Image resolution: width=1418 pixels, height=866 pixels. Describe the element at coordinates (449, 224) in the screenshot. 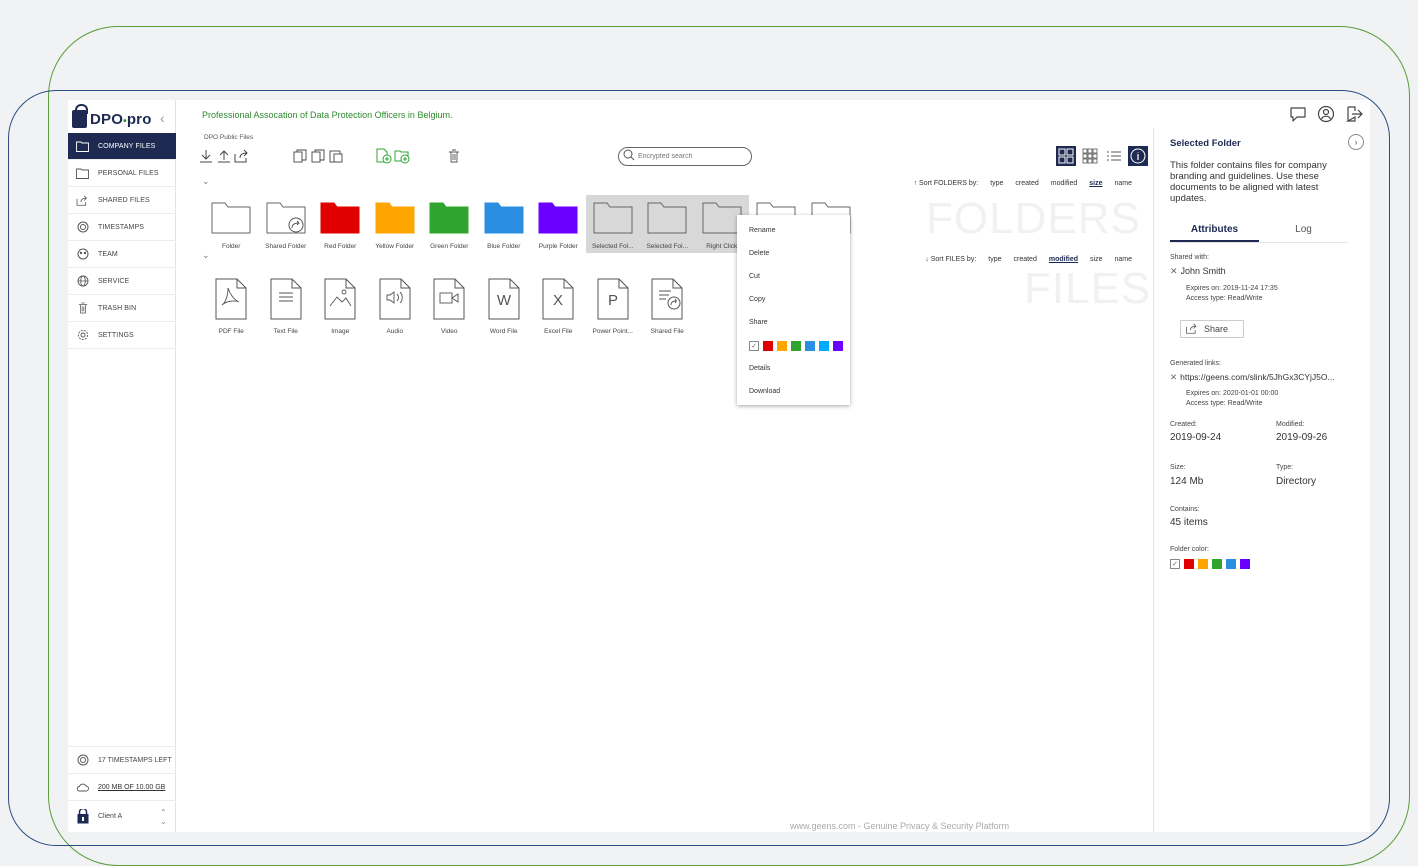

I see `folder-tile: Green Folder` at that location.